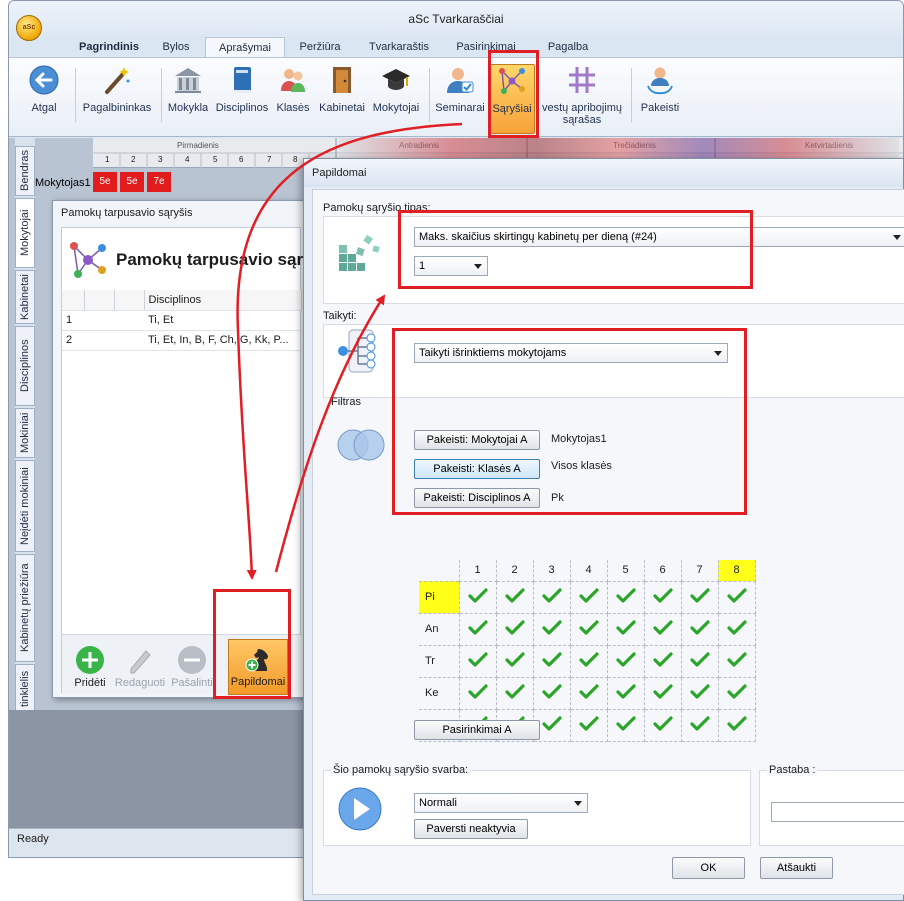 This screenshot has height=901, width=904. I want to click on grid-period-header: 3, so click(551, 571).